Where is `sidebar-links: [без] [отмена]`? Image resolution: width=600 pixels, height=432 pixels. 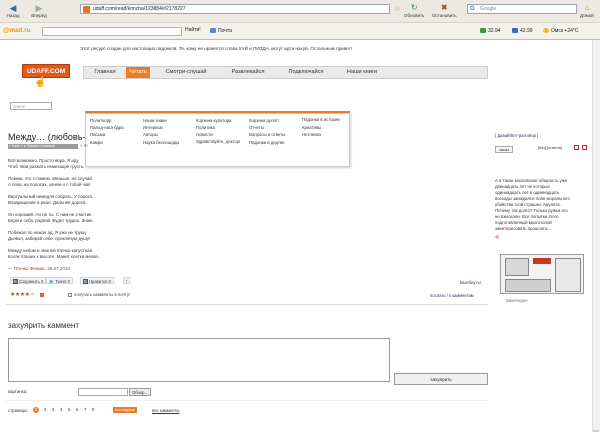
sidebar-links: [без] [отмена] is located at coordinates (550, 148).